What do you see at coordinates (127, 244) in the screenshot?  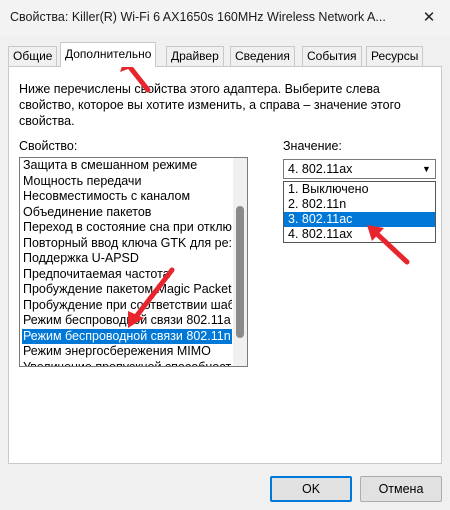 I see `property-list-item: Повторный ввод ключа GTK для ре:` at bounding box center [127, 244].